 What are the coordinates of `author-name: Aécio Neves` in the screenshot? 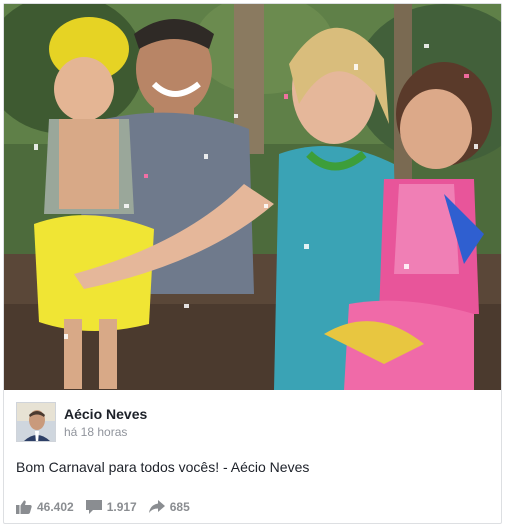 It's located at (105, 414).